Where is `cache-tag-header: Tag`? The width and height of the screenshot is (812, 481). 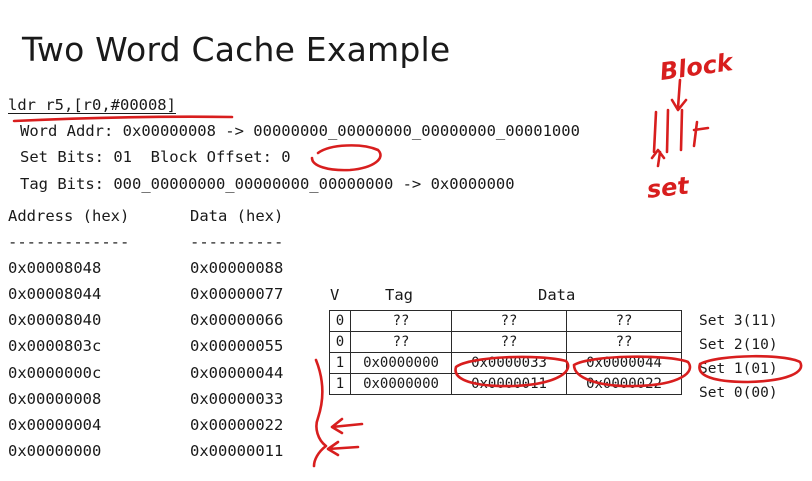 cache-tag-header: Tag is located at coordinates (399, 295).